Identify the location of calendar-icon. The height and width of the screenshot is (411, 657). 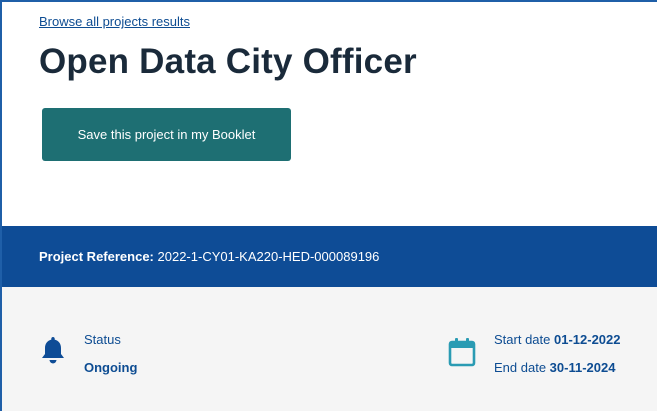
(462, 352).